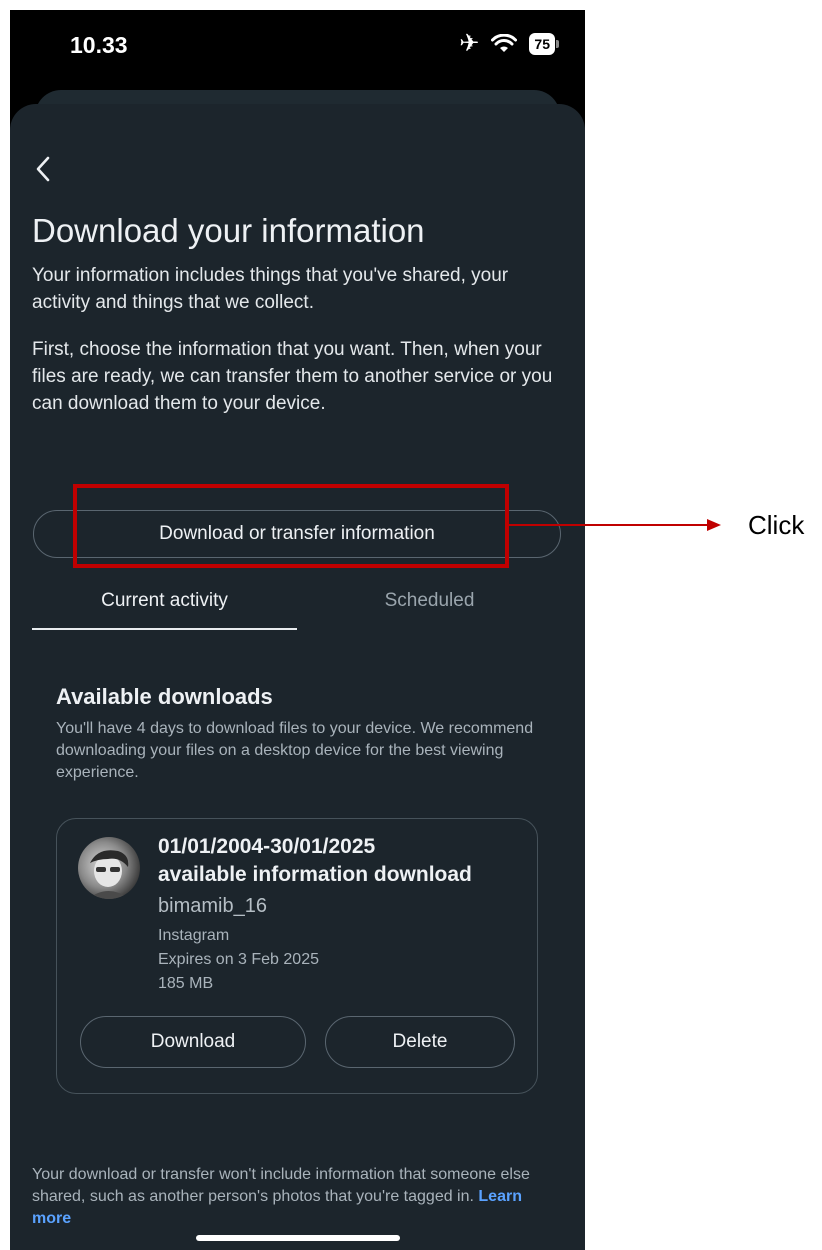 The image size is (822, 1250). What do you see at coordinates (212, 906) in the screenshot?
I see `account-username: bimamib_16` at bounding box center [212, 906].